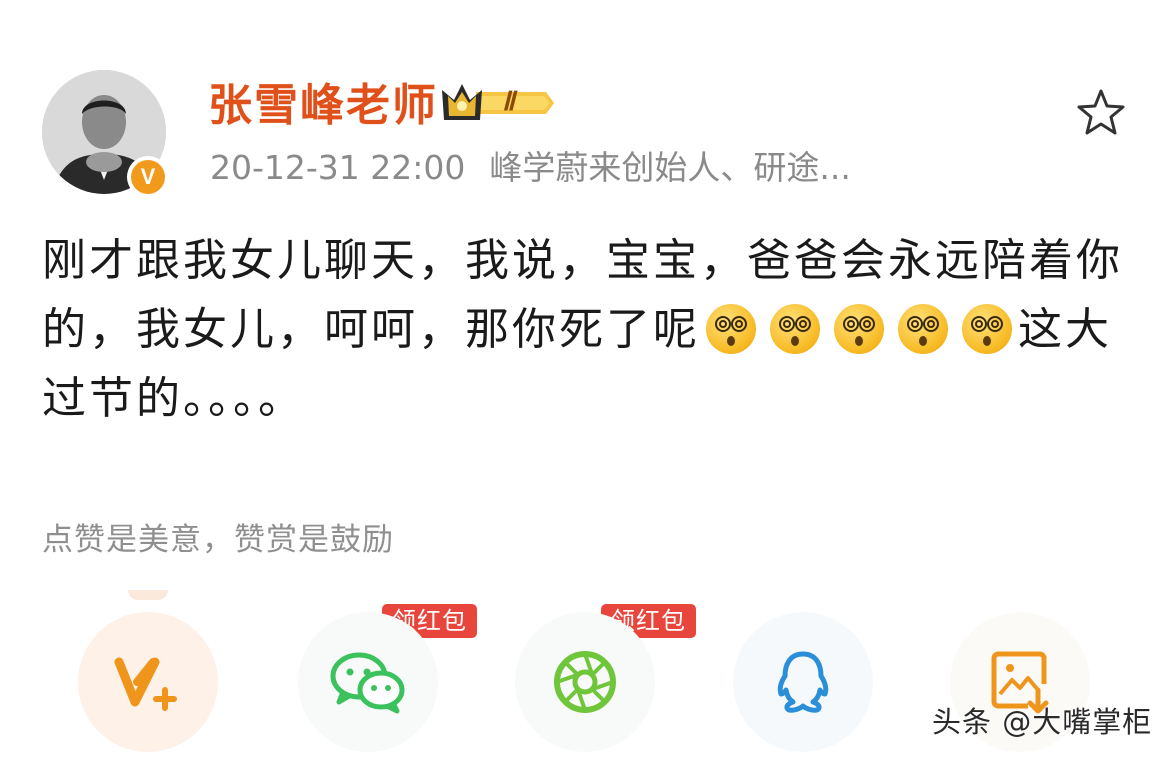  Describe the element at coordinates (498, 102) in the screenshot. I see `crown-icon` at that location.